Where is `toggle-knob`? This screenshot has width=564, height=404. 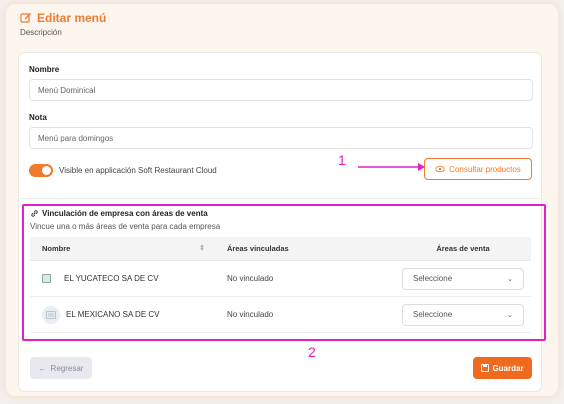
toggle-knob is located at coordinates (46, 170).